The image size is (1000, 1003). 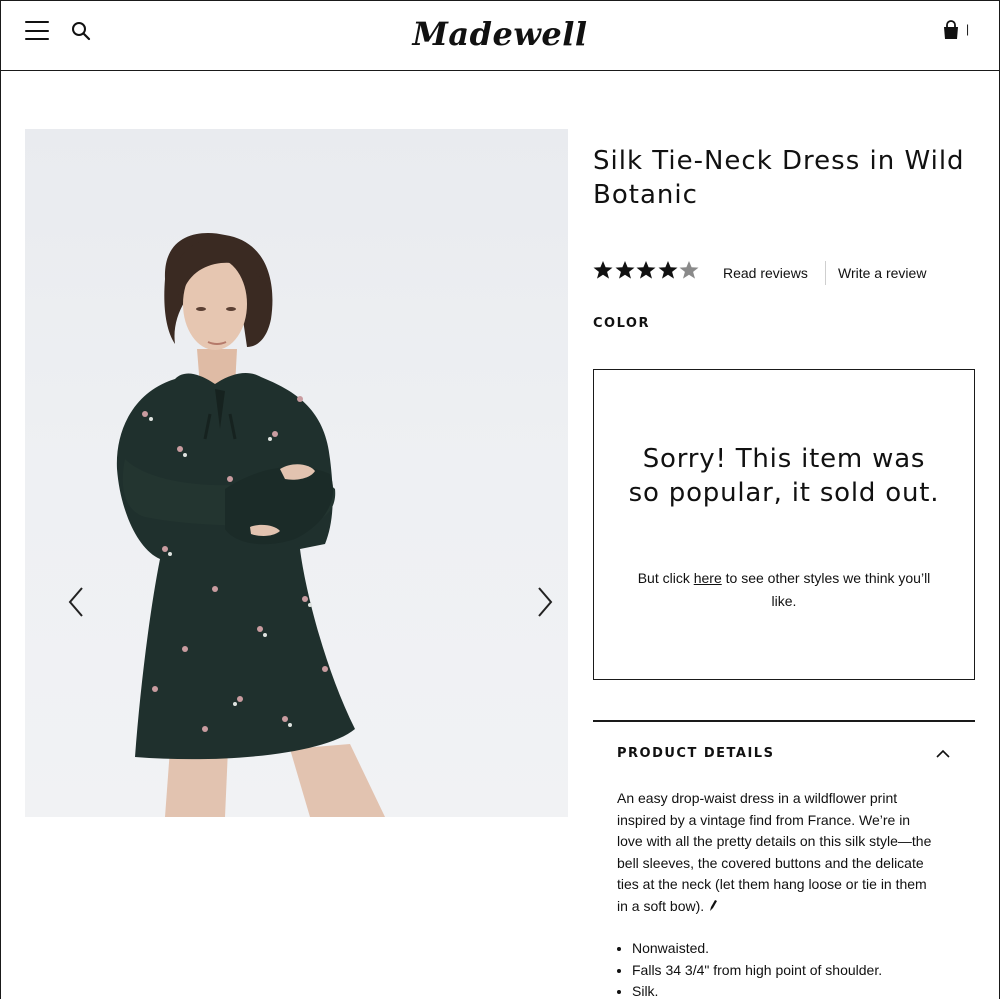 I want to click on details-divider, so click(x=784, y=721).